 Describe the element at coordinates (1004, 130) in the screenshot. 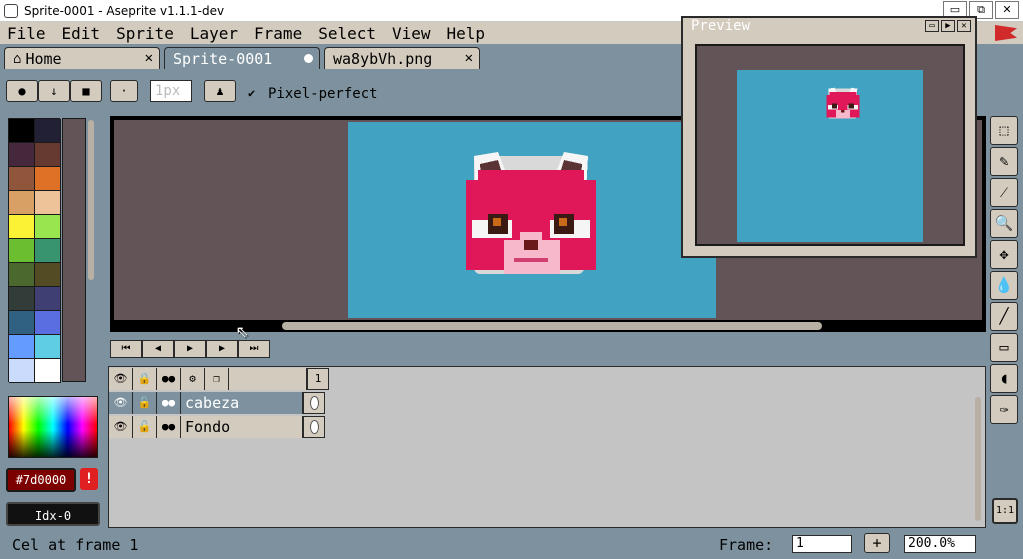

I see `rectangular-marquee-icon: ⬚` at that location.